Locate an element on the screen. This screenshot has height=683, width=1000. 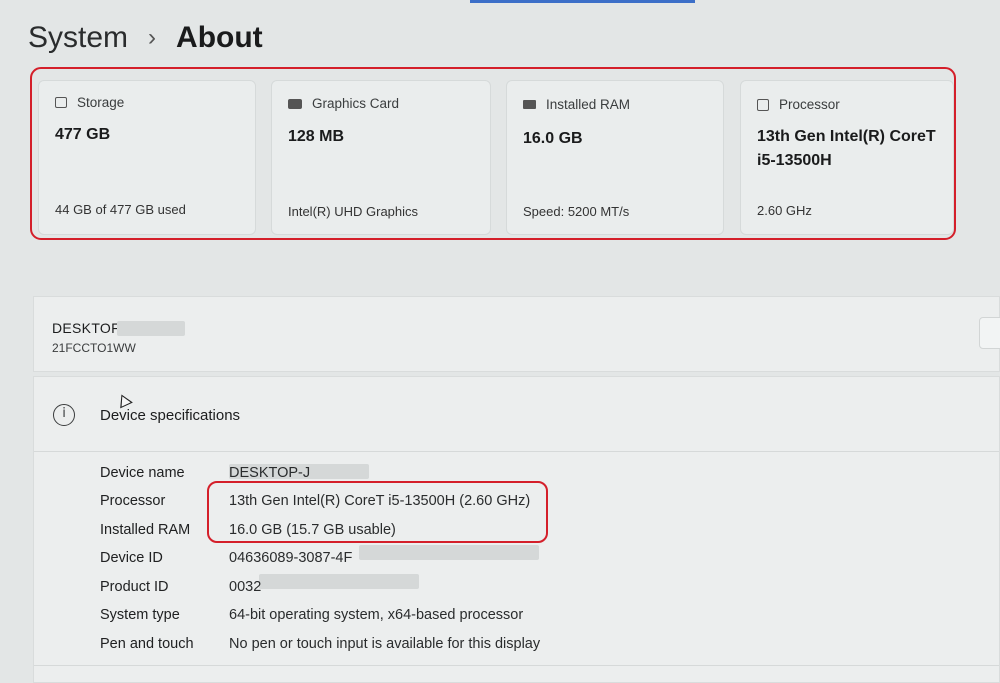
page-title: About is located at coordinates (219, 37).